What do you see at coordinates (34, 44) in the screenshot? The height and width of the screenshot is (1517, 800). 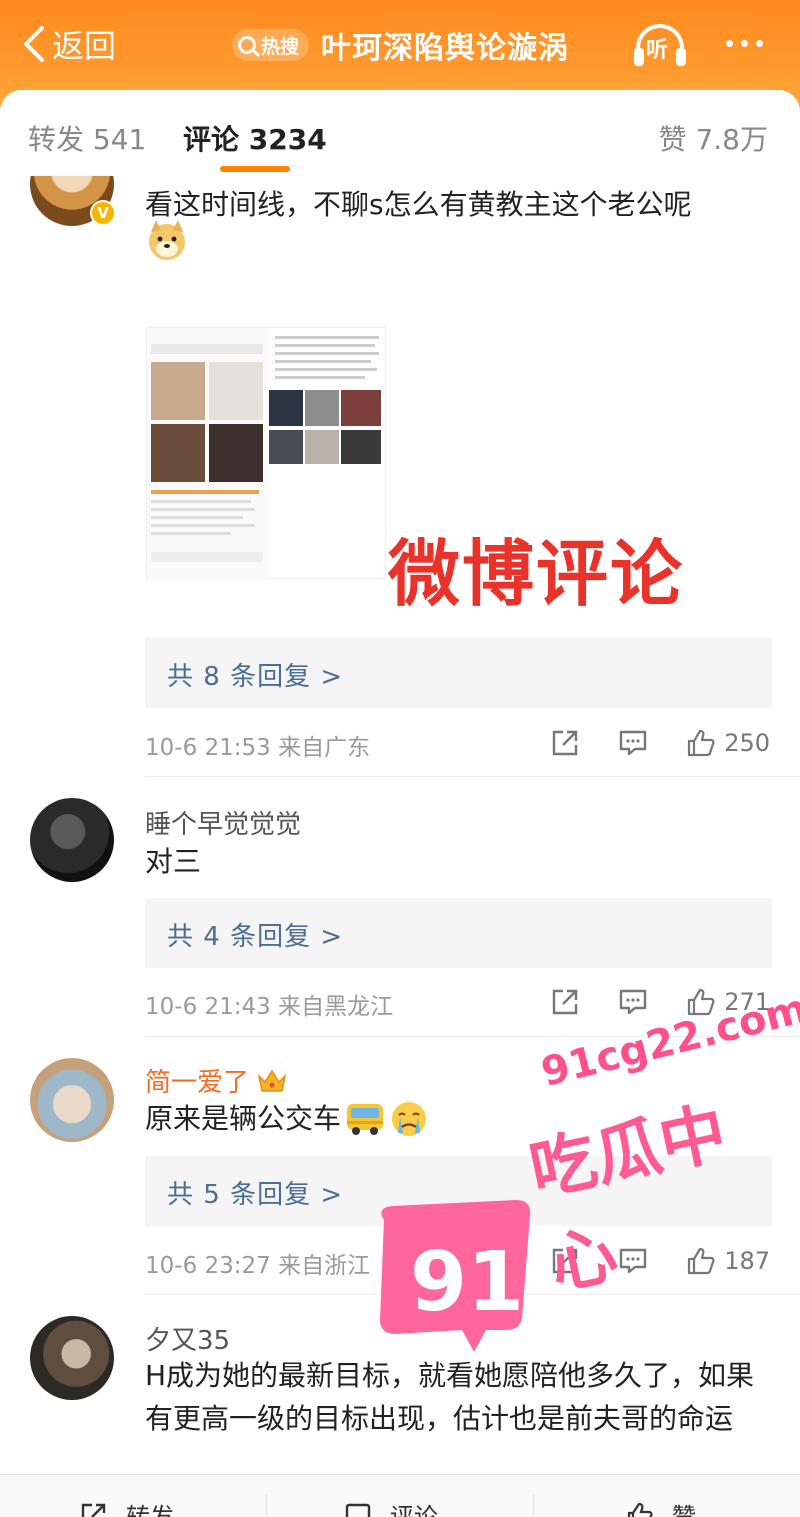 I see `chevron-left-icon` at bounding box center [34, 44].